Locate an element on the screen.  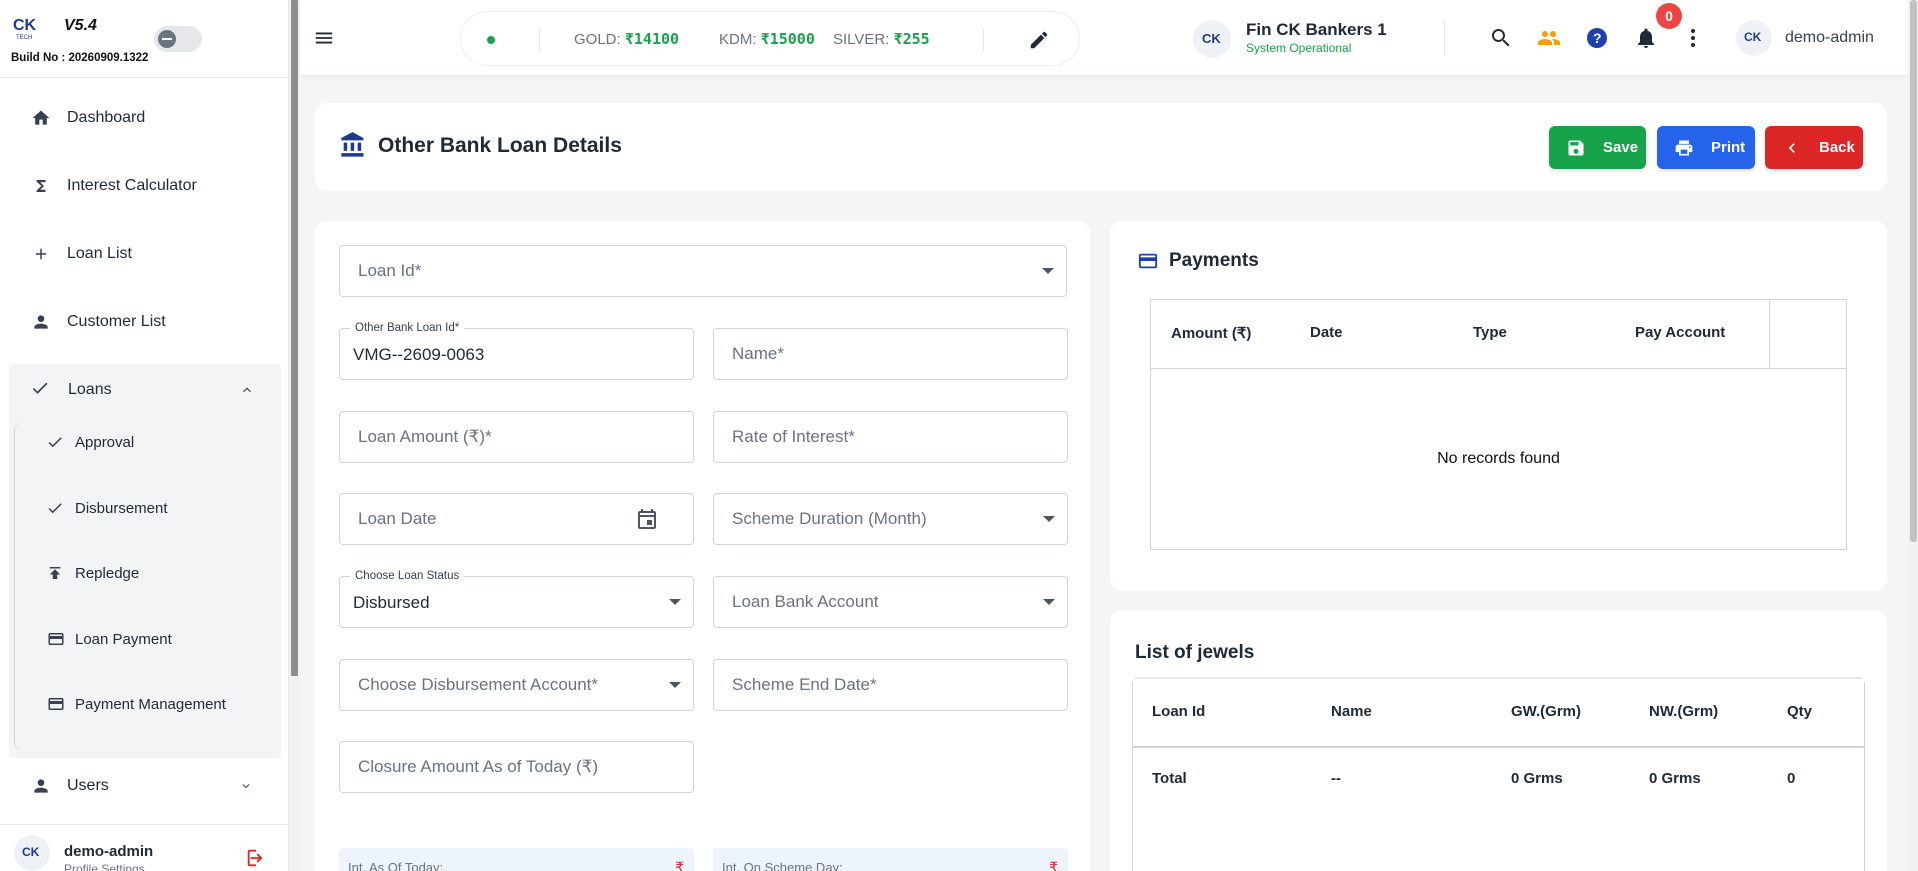
save-button: Save is located at coordinates (1597, 147).